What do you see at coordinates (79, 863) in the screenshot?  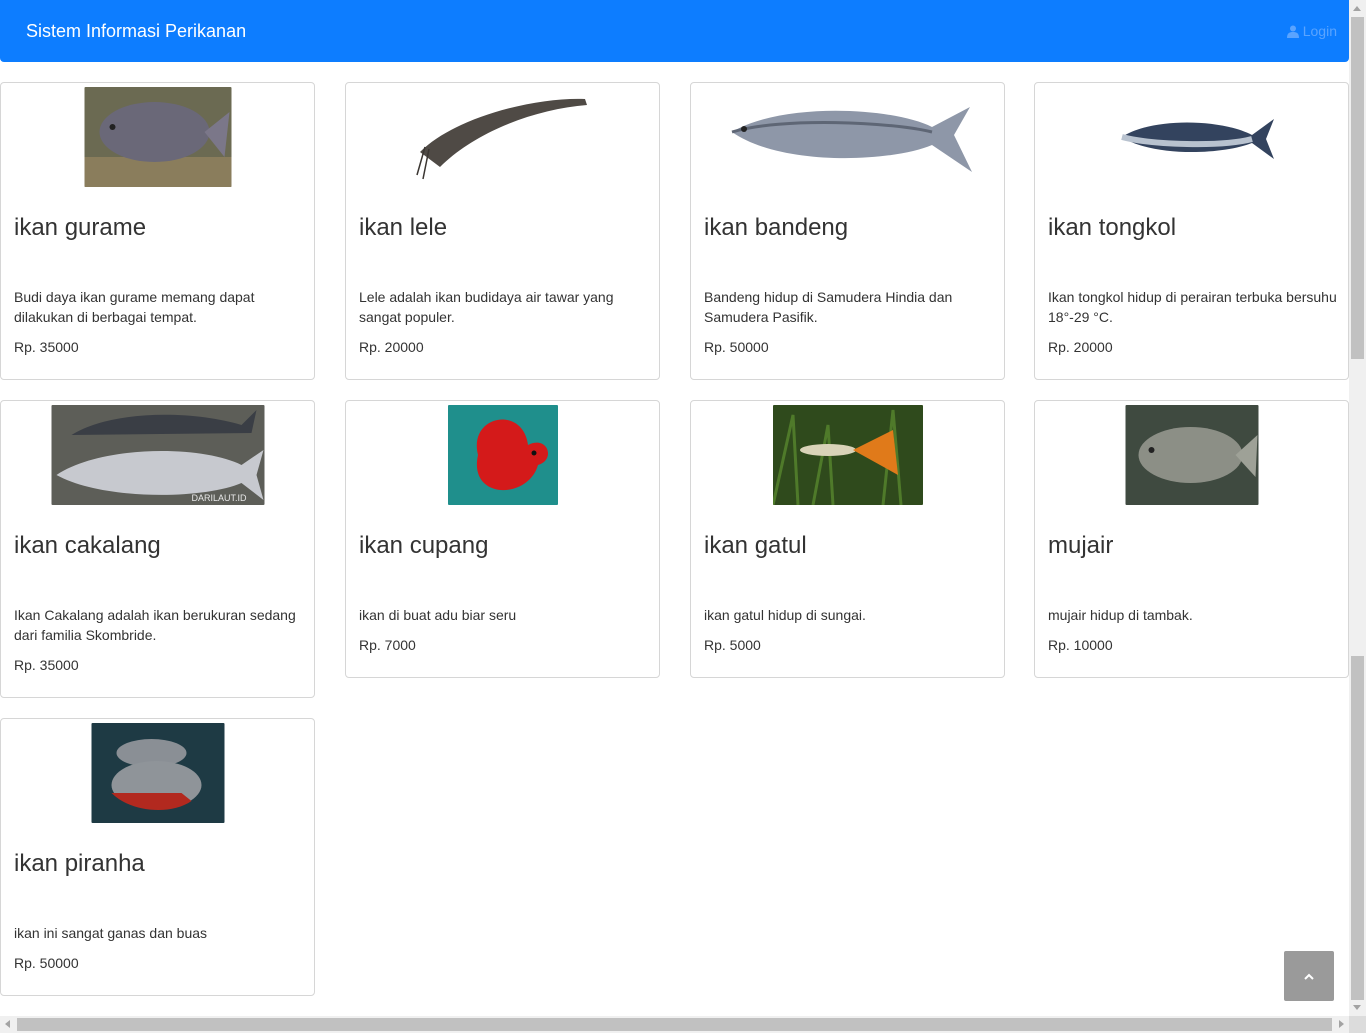 I see `product-name: ikan piranha` at bounding box center [79, 863].